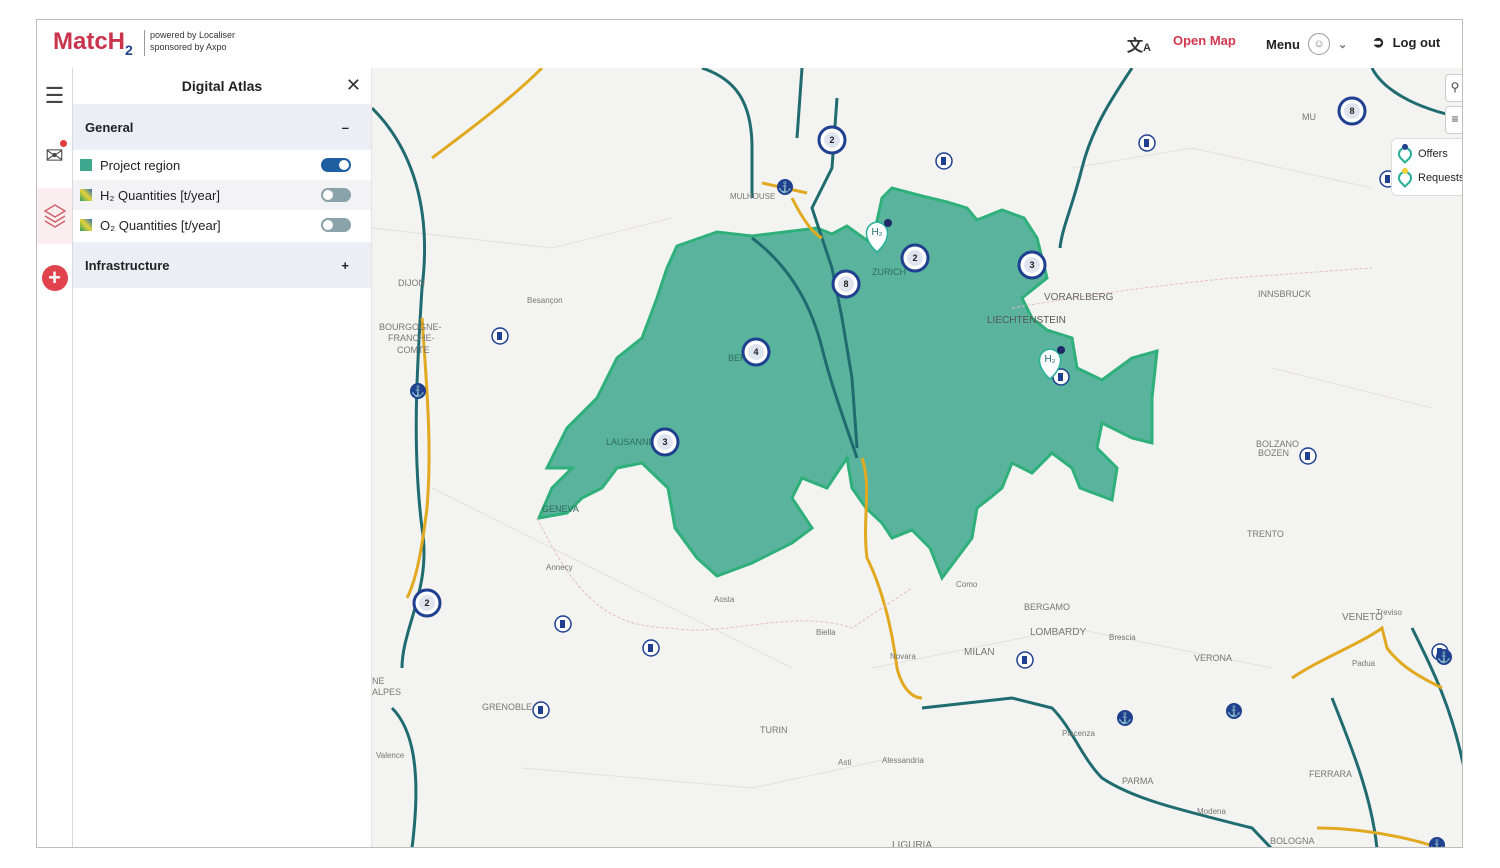 This screenshot has height=868, width=1500. I want to click on map-label: Aosta, so click(724, 599).